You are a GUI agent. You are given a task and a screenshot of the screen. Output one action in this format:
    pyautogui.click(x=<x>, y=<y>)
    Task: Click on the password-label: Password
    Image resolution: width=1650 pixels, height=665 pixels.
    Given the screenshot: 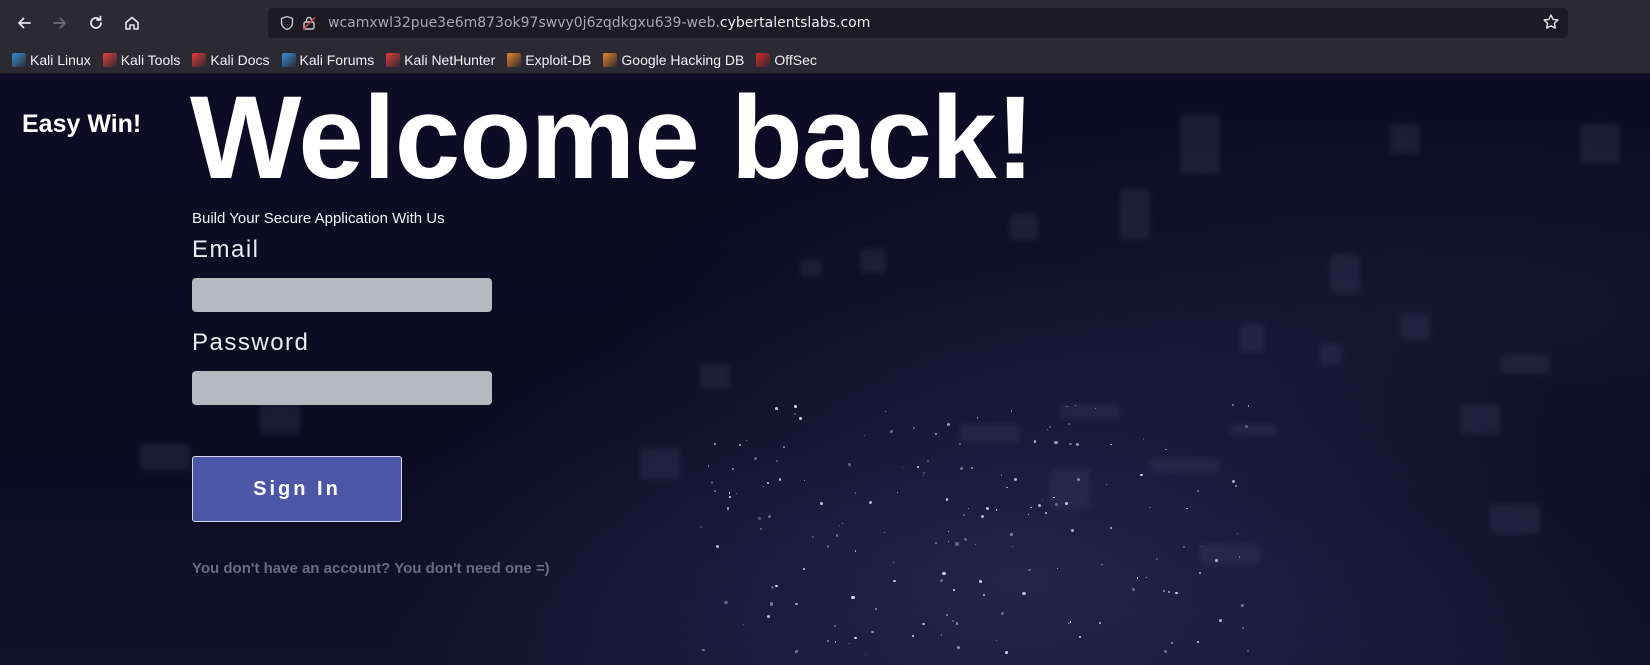 What is the action you would take?
    pyautogui.click(x=251, y=342)
    